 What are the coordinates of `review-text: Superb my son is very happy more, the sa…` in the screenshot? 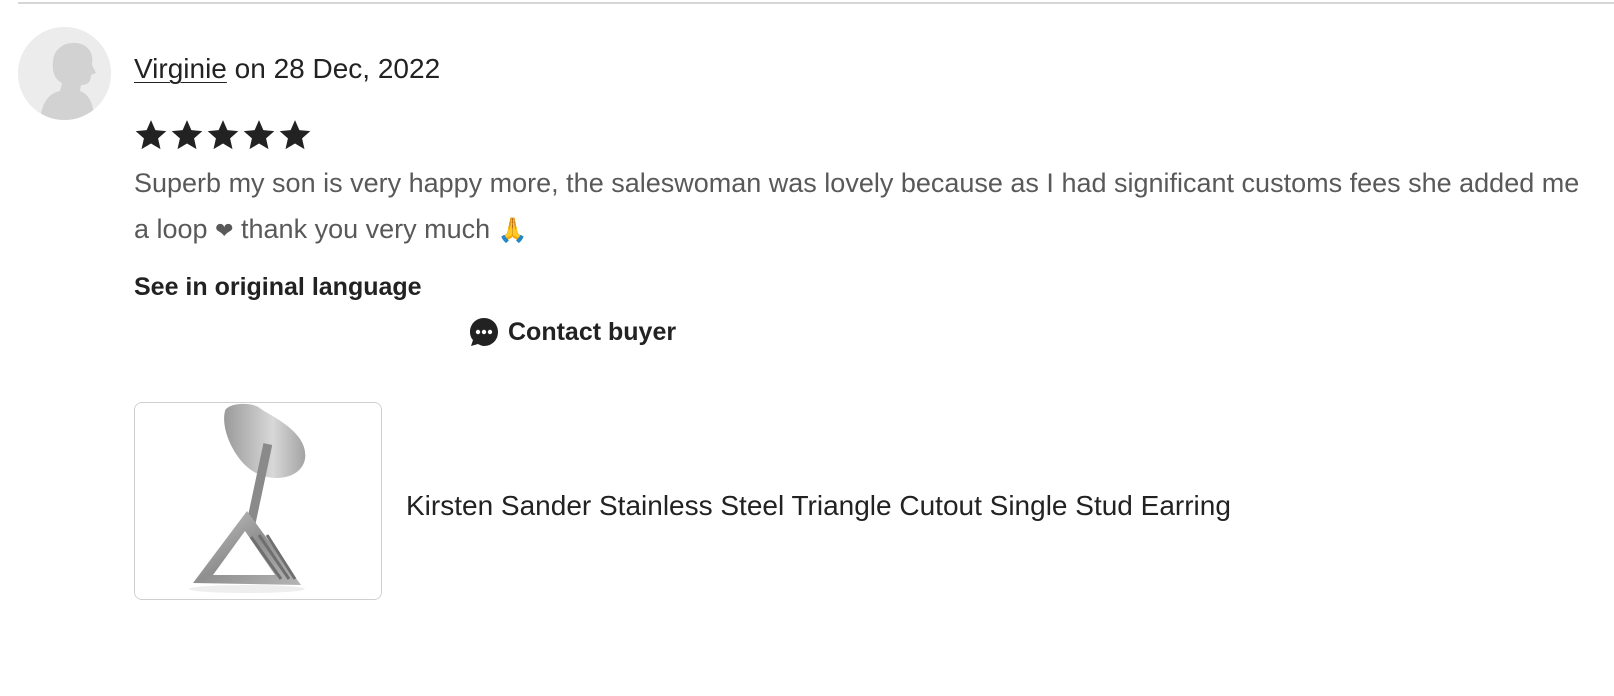 It's located at (864, 207).